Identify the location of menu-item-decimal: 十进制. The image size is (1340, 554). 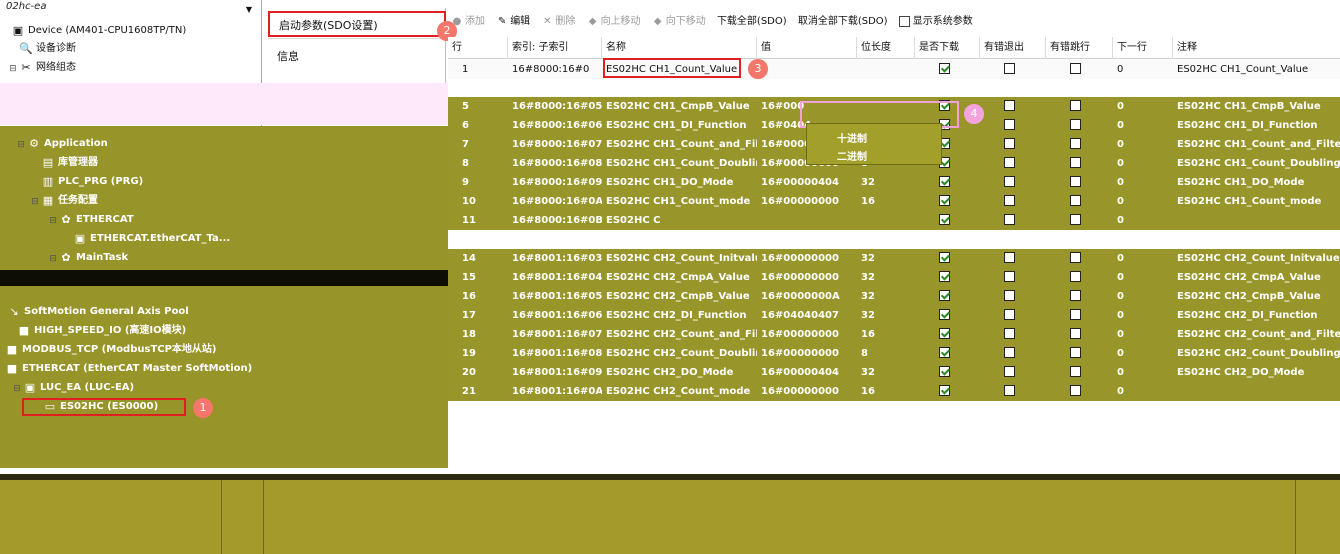
(852, 137).